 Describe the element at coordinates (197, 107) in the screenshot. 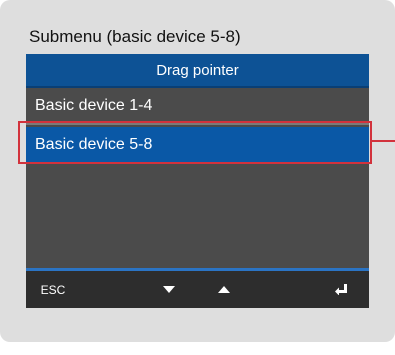

I see `menu-item-basic-device-1-4: Basic device 1-4` at that location.